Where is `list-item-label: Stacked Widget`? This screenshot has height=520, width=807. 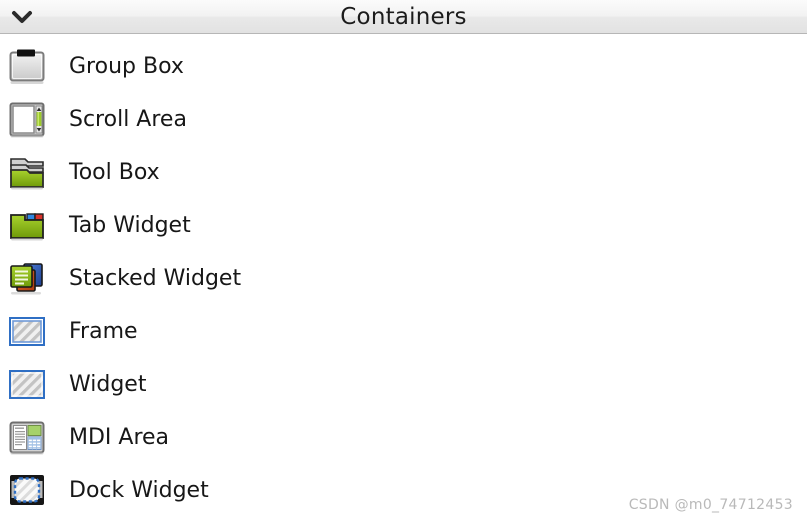
list-item-label: Stacked Widget is located at coordinates (155, 278).